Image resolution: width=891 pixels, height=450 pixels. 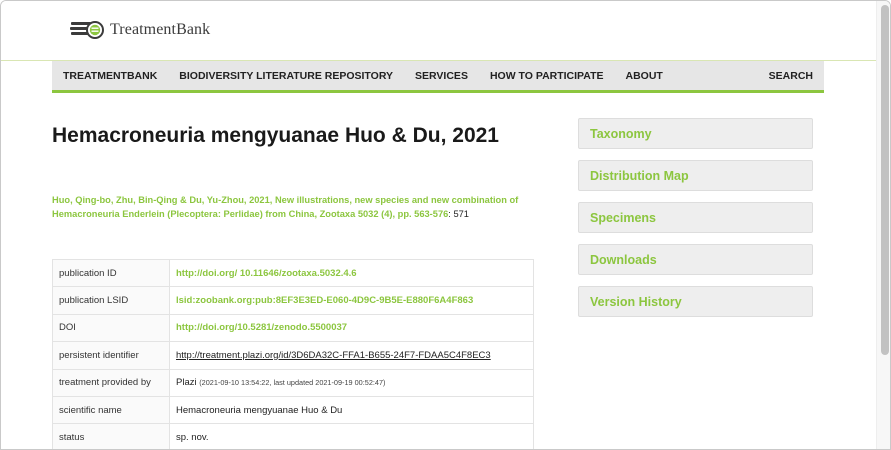 I want to click on page-title: Hemacroneuria mengyuanae Huo & Du, 2021, so click(x=275, y=135).